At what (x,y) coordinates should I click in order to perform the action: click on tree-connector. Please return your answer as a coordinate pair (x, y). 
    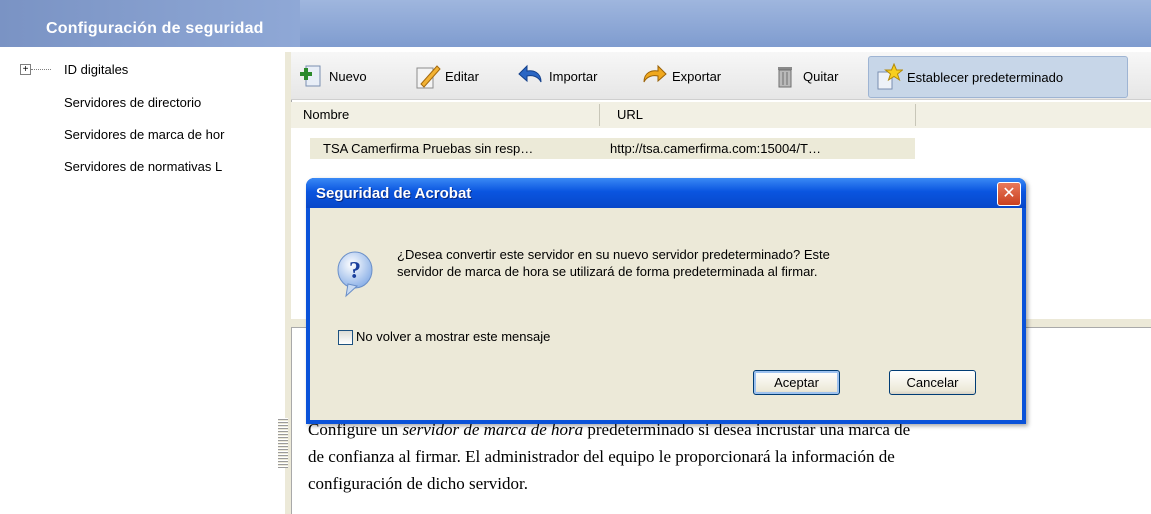
    Looking at the image, I should click on (41, 70).